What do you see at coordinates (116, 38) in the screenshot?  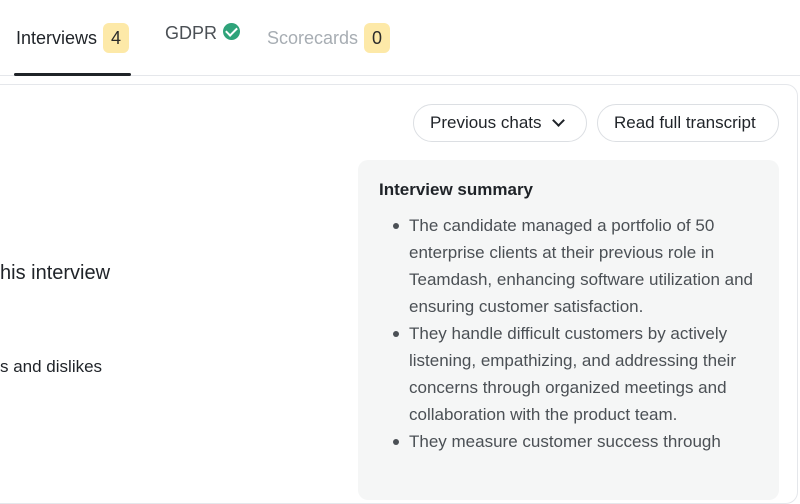 I see `interviews-count-badge: 4` at bounding box center [116, 38].